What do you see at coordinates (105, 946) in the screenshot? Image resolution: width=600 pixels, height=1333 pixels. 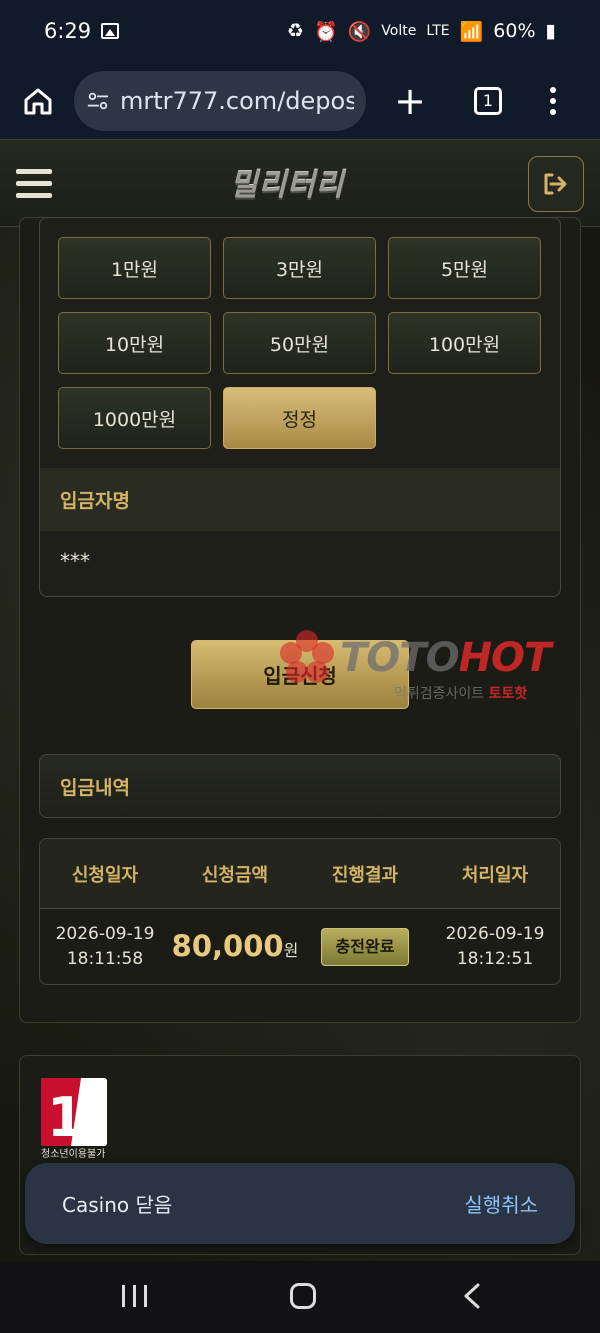 I see `request-datetime: 2026-09-19 18:11:58` at bounding box center [105, 946].